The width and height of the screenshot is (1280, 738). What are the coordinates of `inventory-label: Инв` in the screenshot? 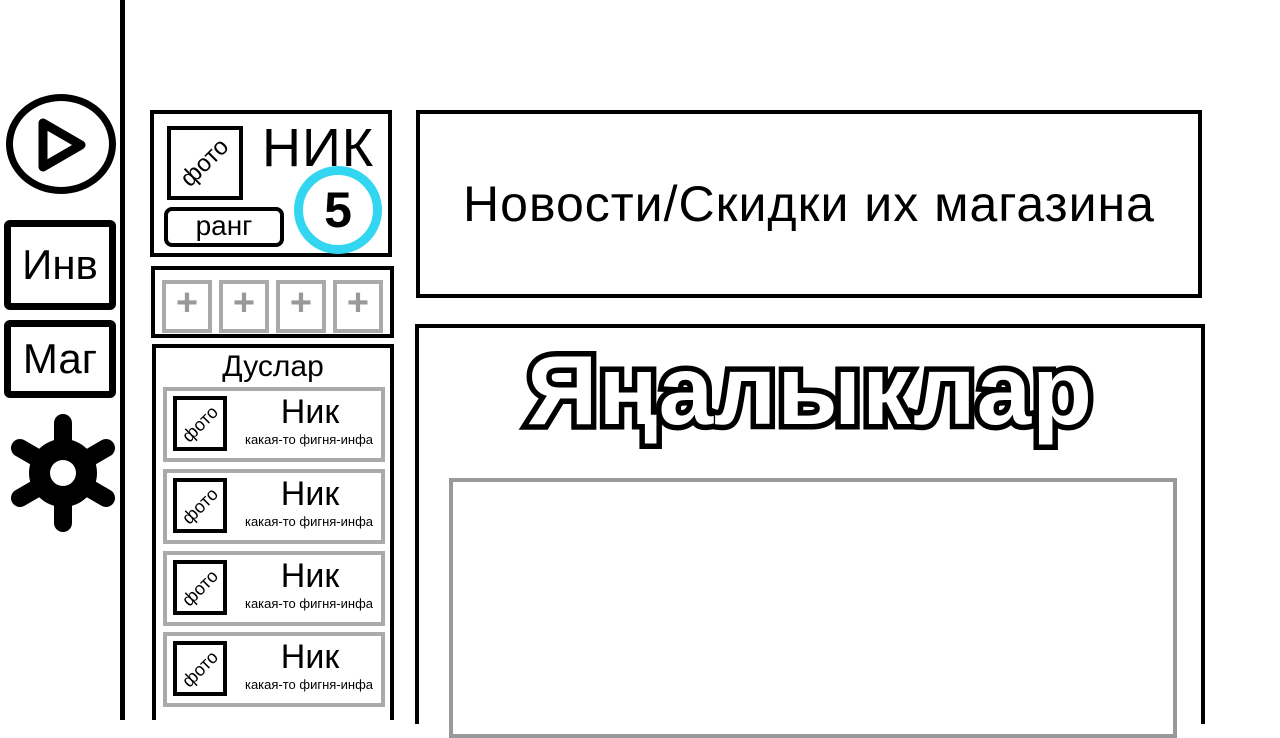 It's located at (60, 264).